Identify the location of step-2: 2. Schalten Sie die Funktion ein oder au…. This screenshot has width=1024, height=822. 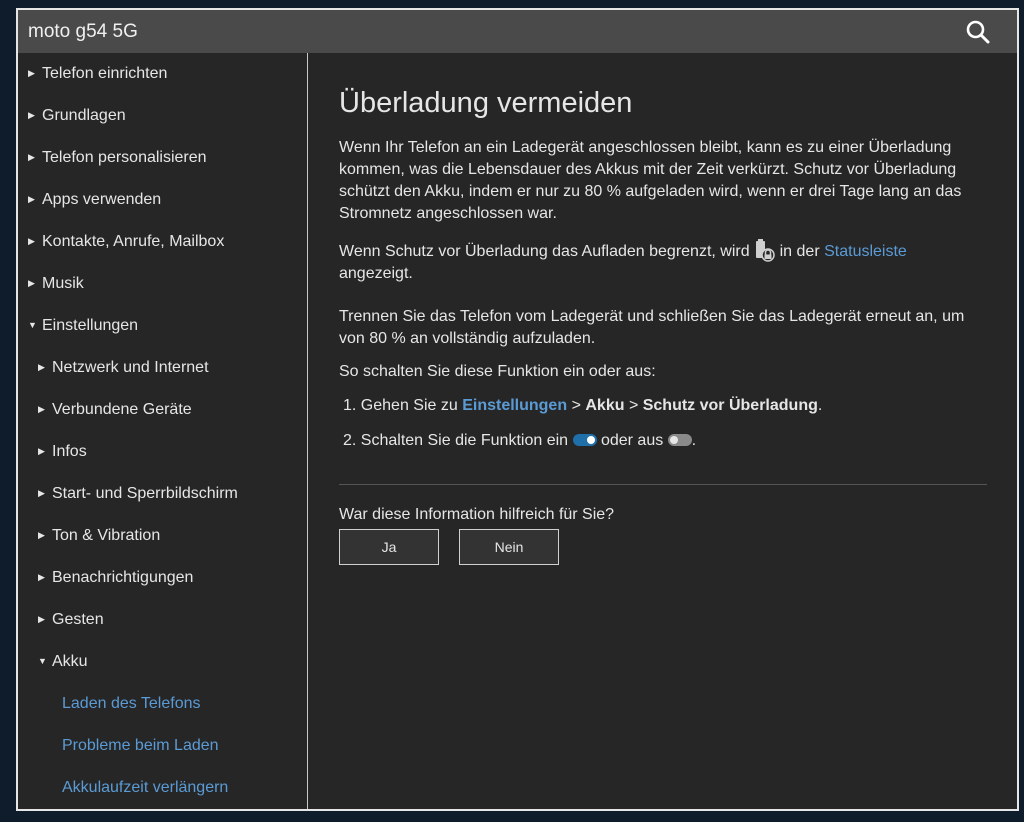
(520, 440).